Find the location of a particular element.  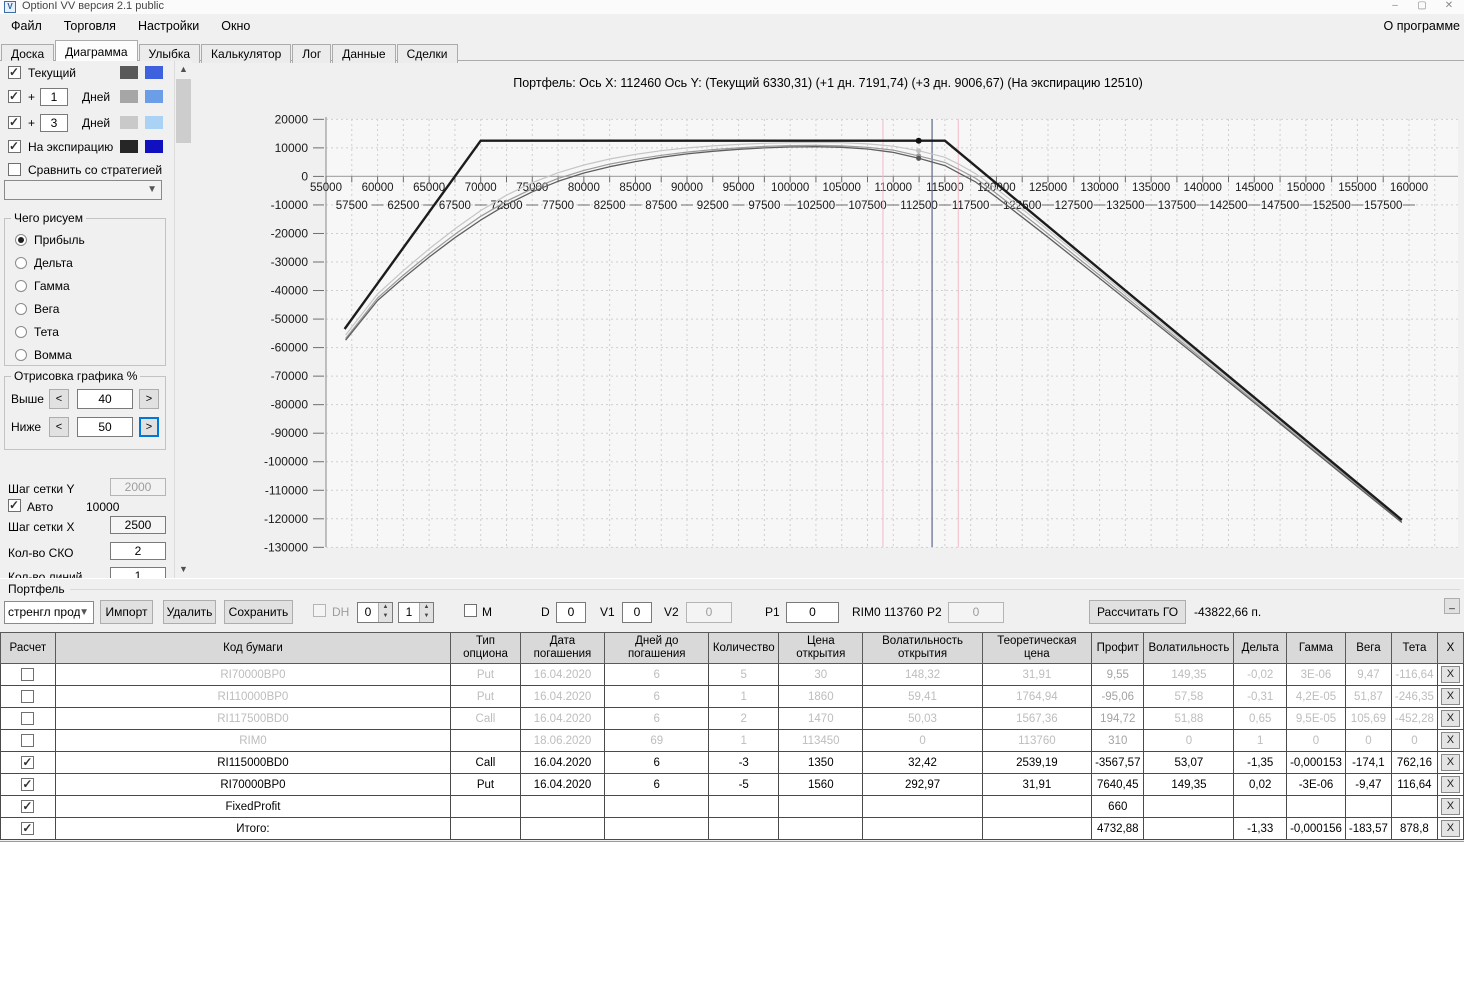

radio-row-Дельта: Дельта is located at coordinates (44, 262).